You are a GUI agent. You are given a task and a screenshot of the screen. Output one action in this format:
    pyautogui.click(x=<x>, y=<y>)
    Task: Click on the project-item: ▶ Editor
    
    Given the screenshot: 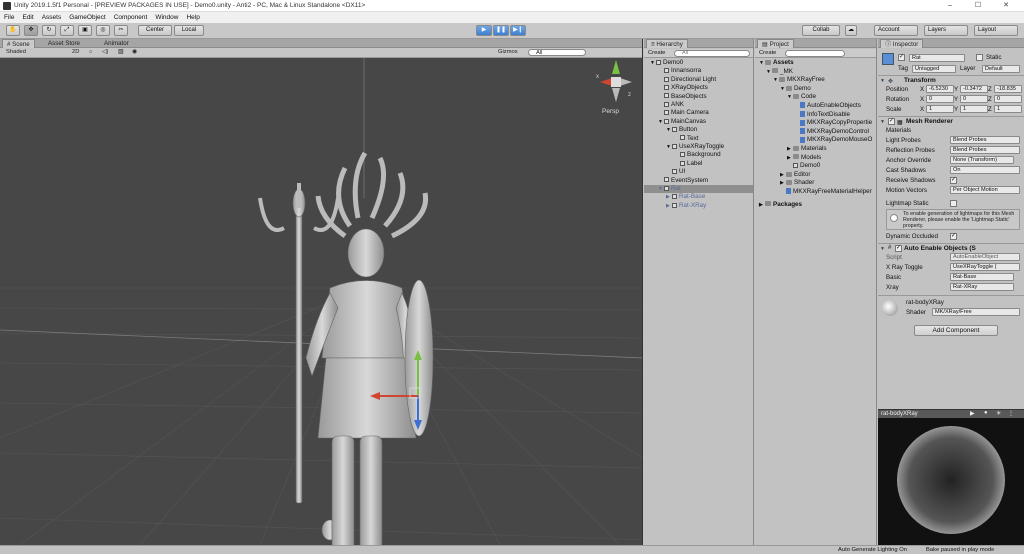 What is the action you would take?
    pyautogui.click(x=815, y=175)
    